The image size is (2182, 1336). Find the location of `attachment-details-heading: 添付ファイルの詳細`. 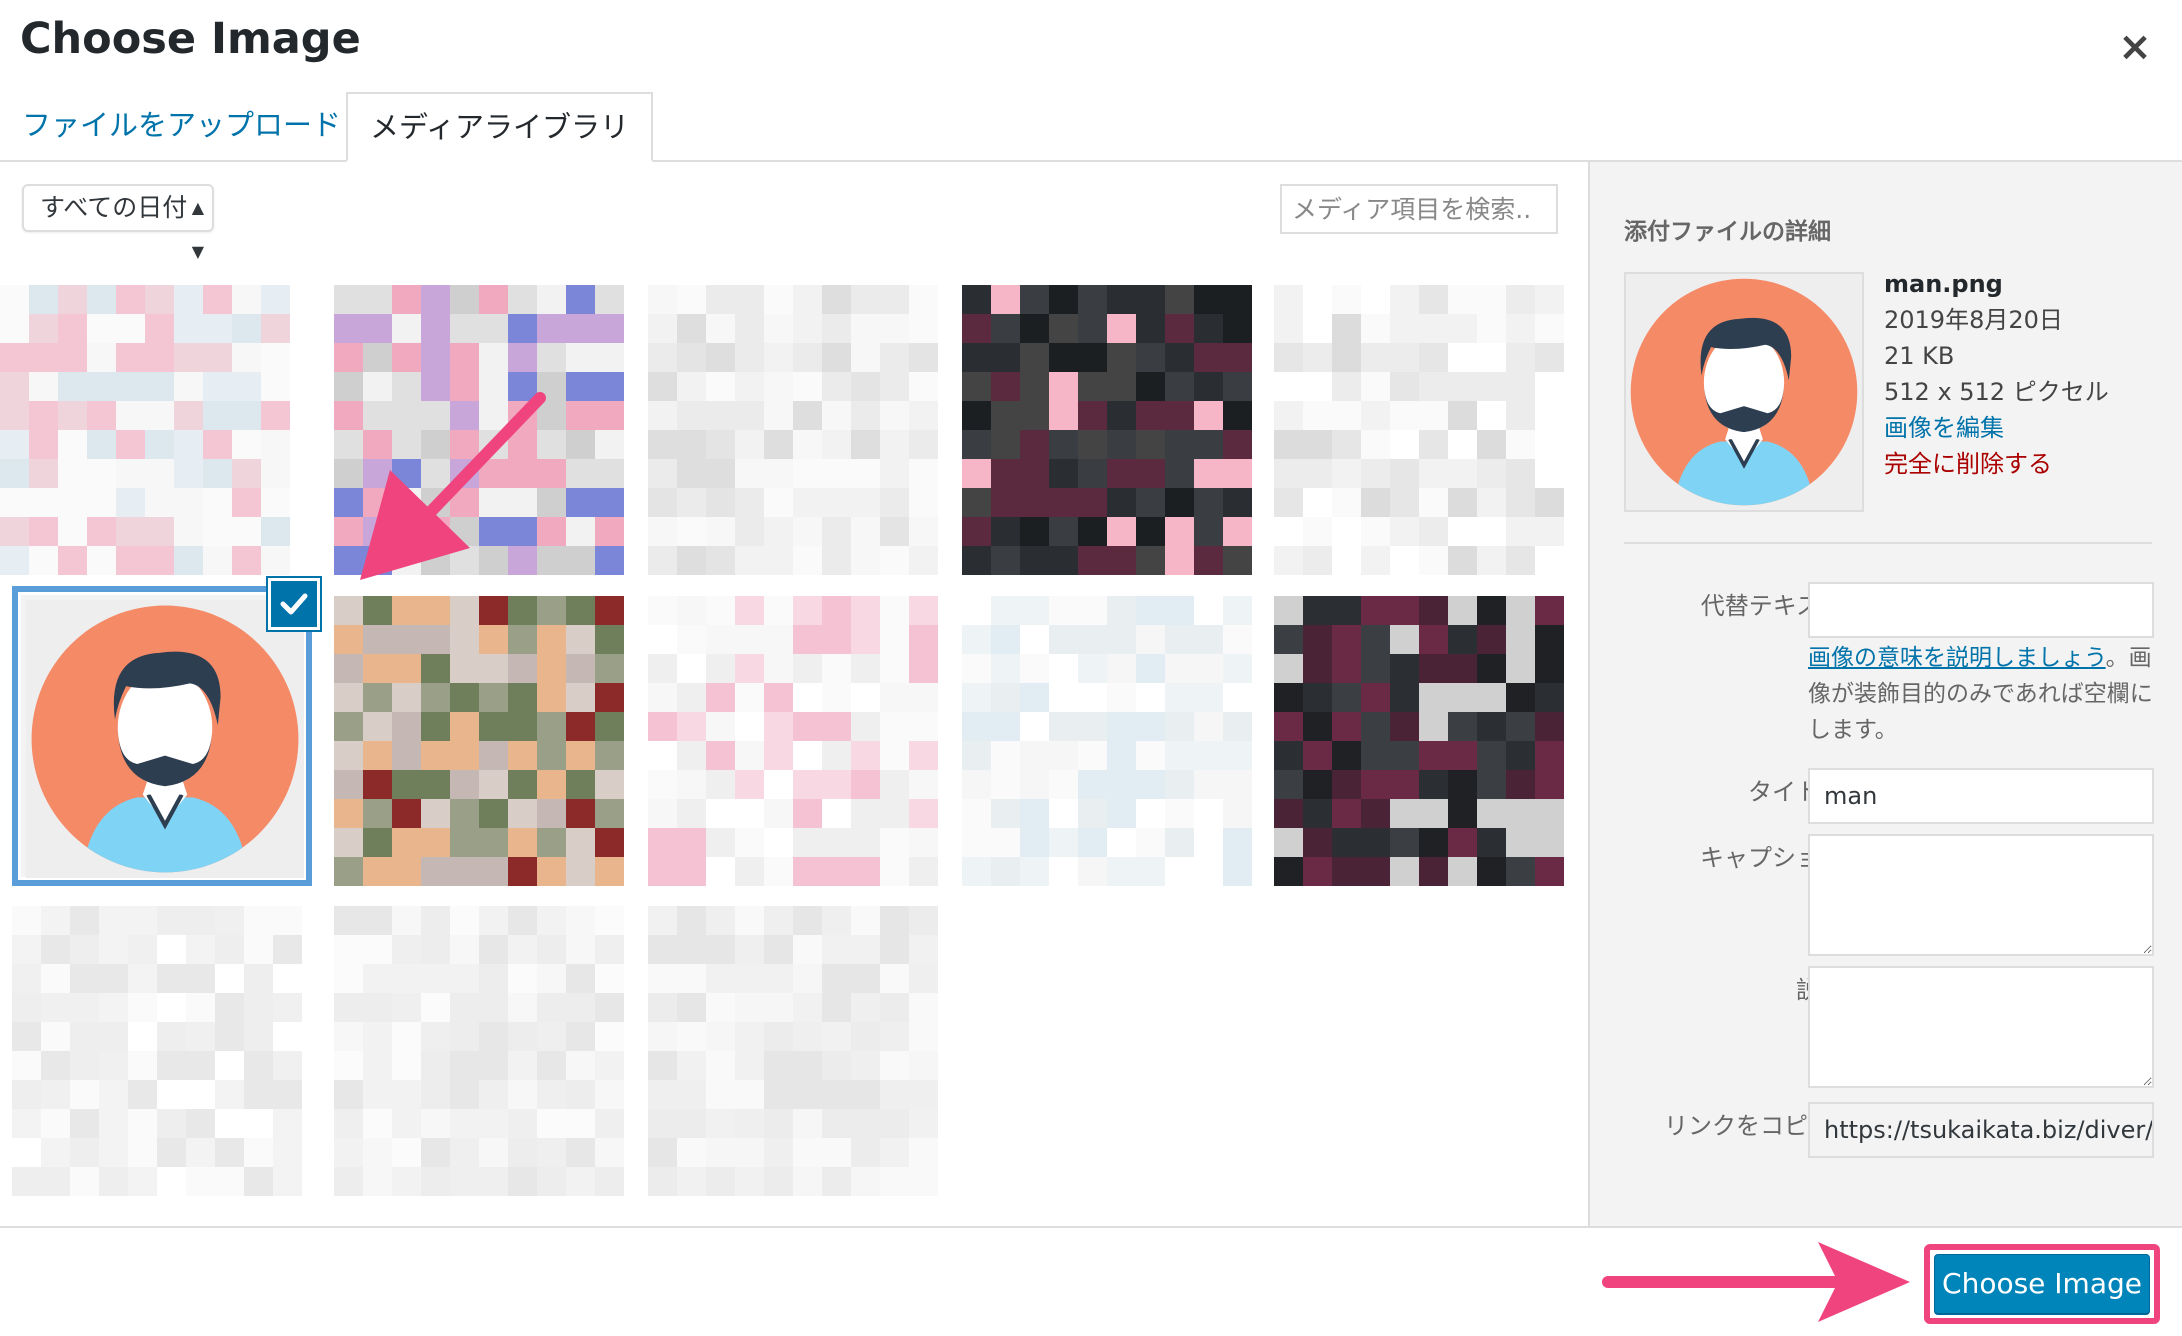

attachment-details-heading: 添付ファイルの詳細 is located at coordinates (1727, 232).